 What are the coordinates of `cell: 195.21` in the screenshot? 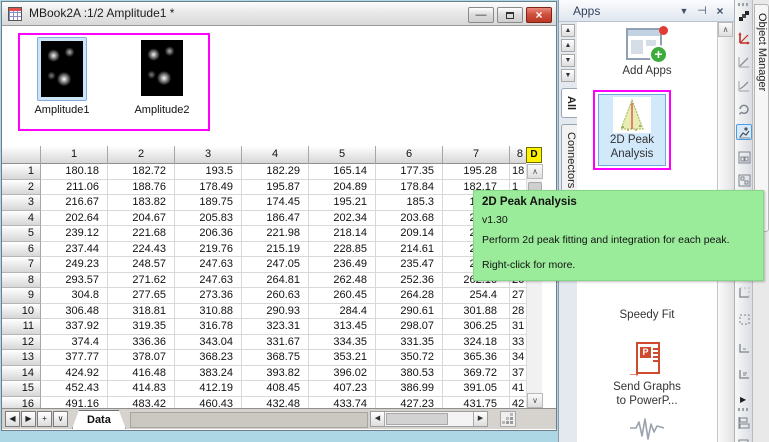 It's located at (342, 203).